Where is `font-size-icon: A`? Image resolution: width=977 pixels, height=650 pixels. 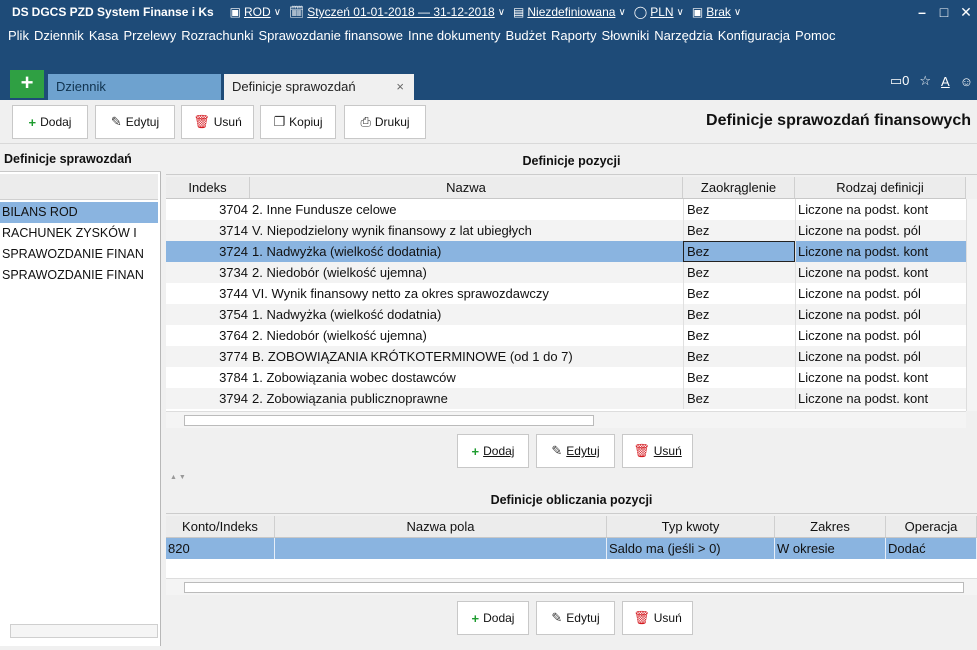
font-size-icon: A is located at coordinates (945, 81).